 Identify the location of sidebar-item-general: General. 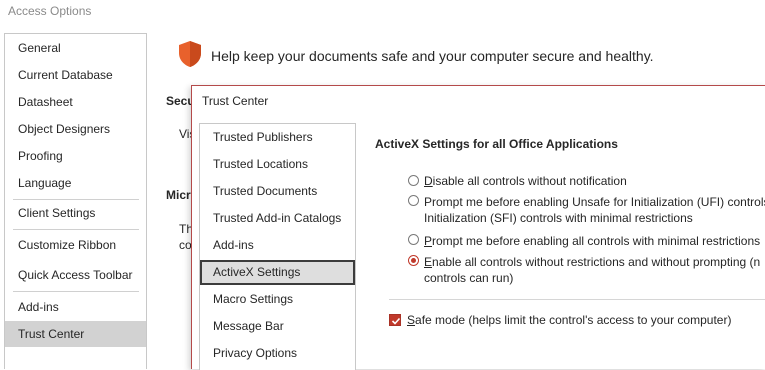
(75, 48).